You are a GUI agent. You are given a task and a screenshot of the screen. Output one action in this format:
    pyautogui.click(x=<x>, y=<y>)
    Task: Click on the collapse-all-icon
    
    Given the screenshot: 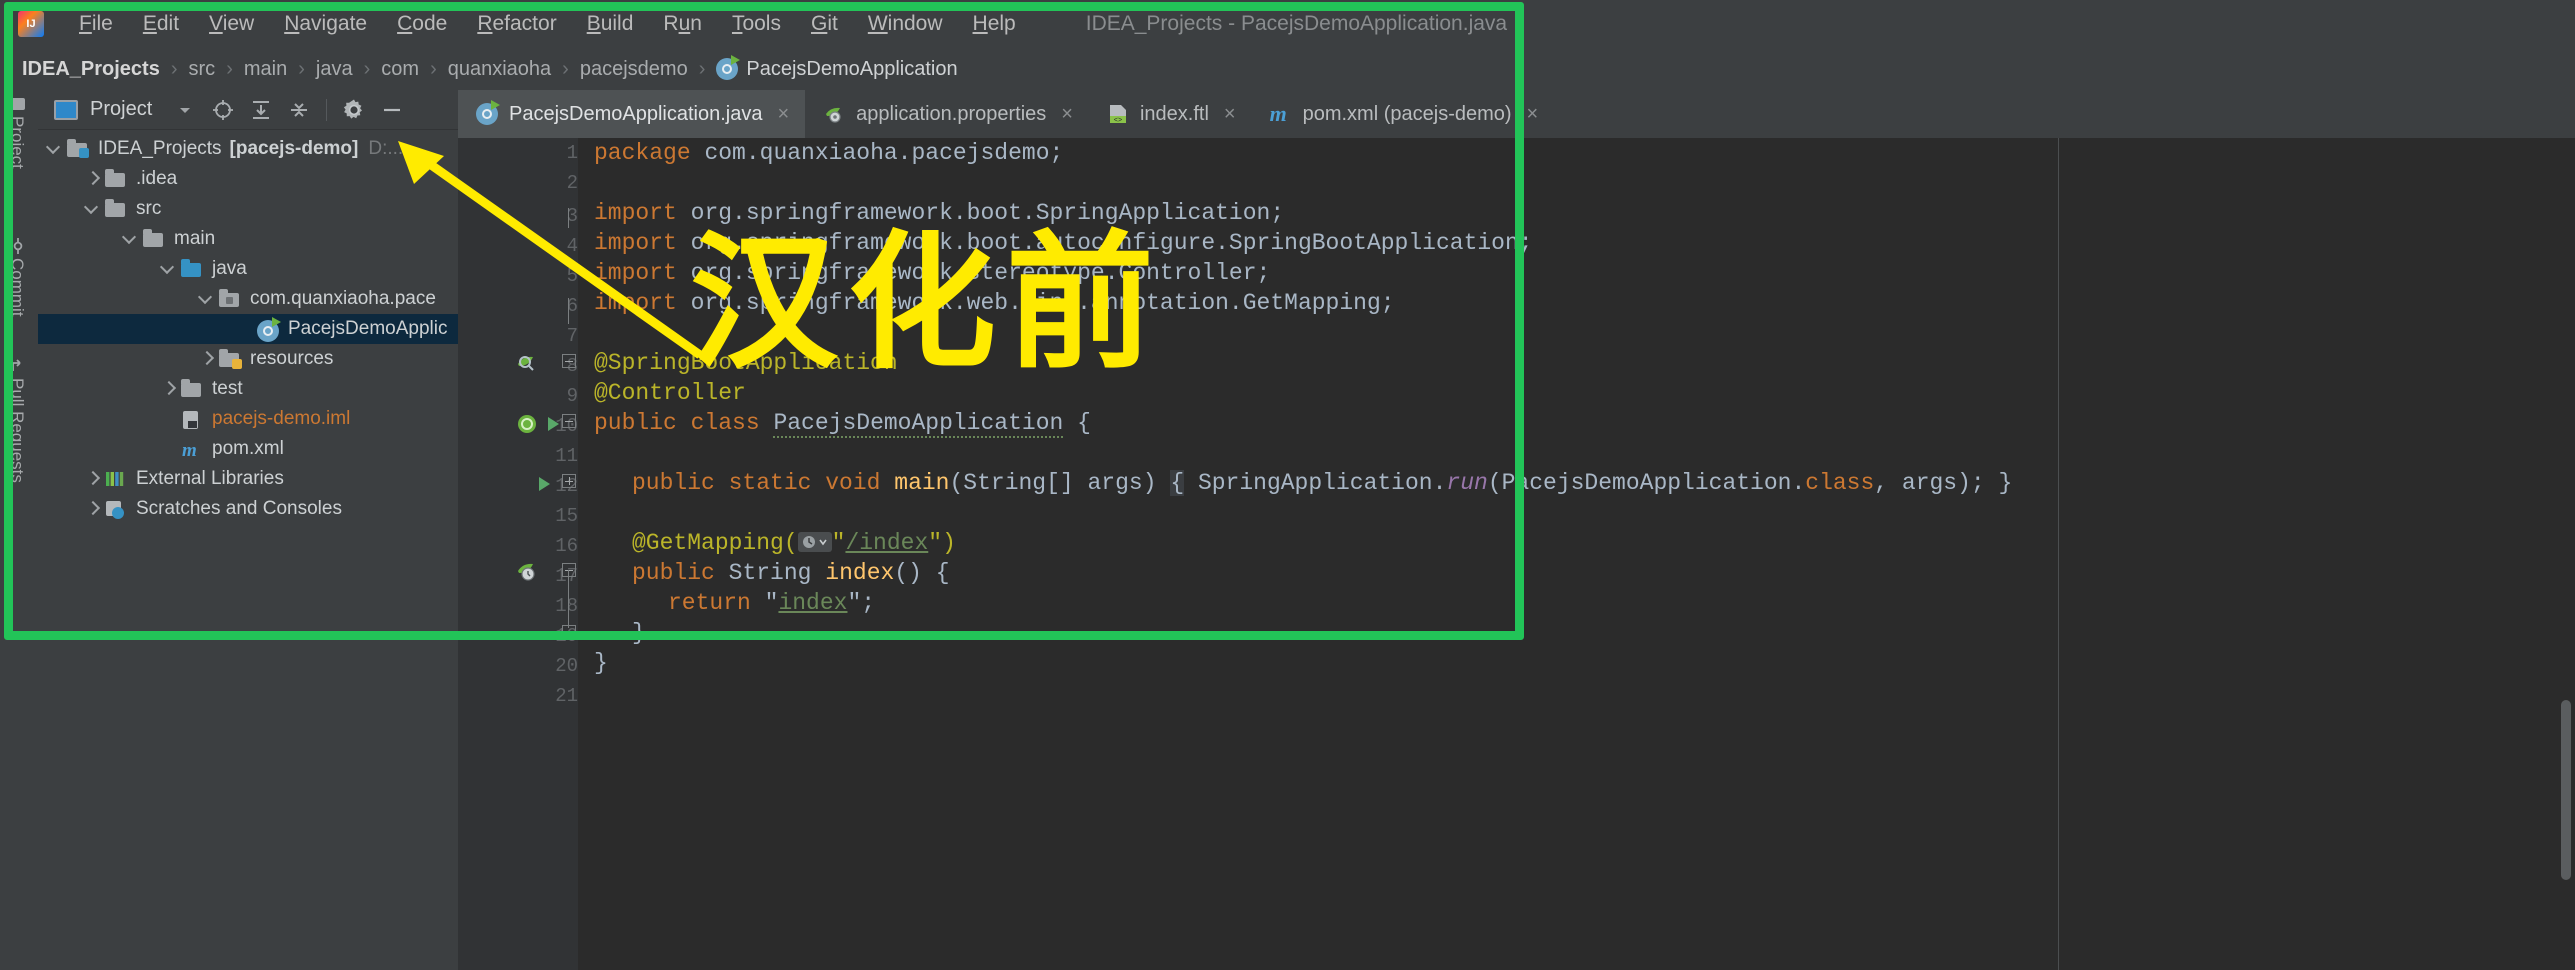 What is the action you would take?
    pyautogui.click(x=299, y=110)
    